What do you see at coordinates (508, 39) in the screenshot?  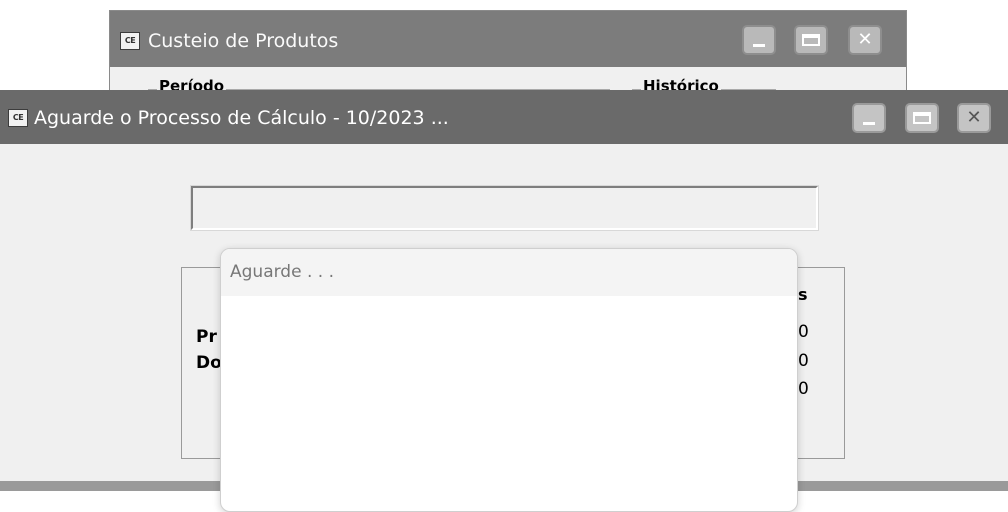 I see `background-window-titlebar: CE Custeio de Produtos ✕` at bounding box center [508, 39].